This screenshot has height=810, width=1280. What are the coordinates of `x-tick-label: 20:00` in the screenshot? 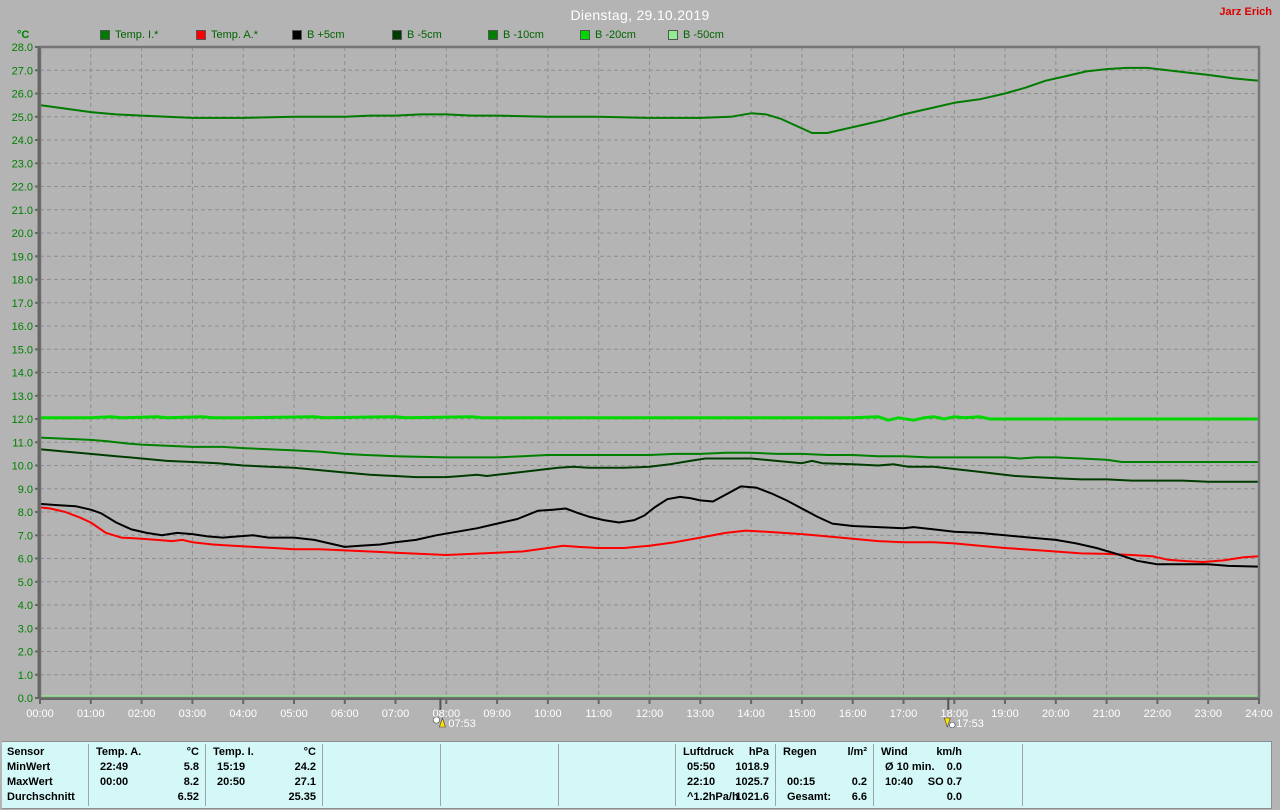 It's located at (1056, 714).